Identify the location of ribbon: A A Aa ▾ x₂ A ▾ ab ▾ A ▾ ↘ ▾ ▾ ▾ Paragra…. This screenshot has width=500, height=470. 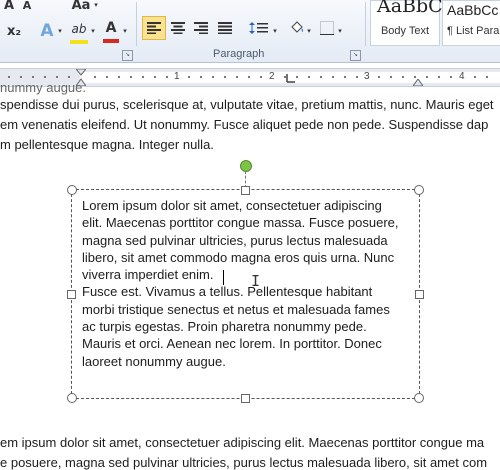
(250, 31).